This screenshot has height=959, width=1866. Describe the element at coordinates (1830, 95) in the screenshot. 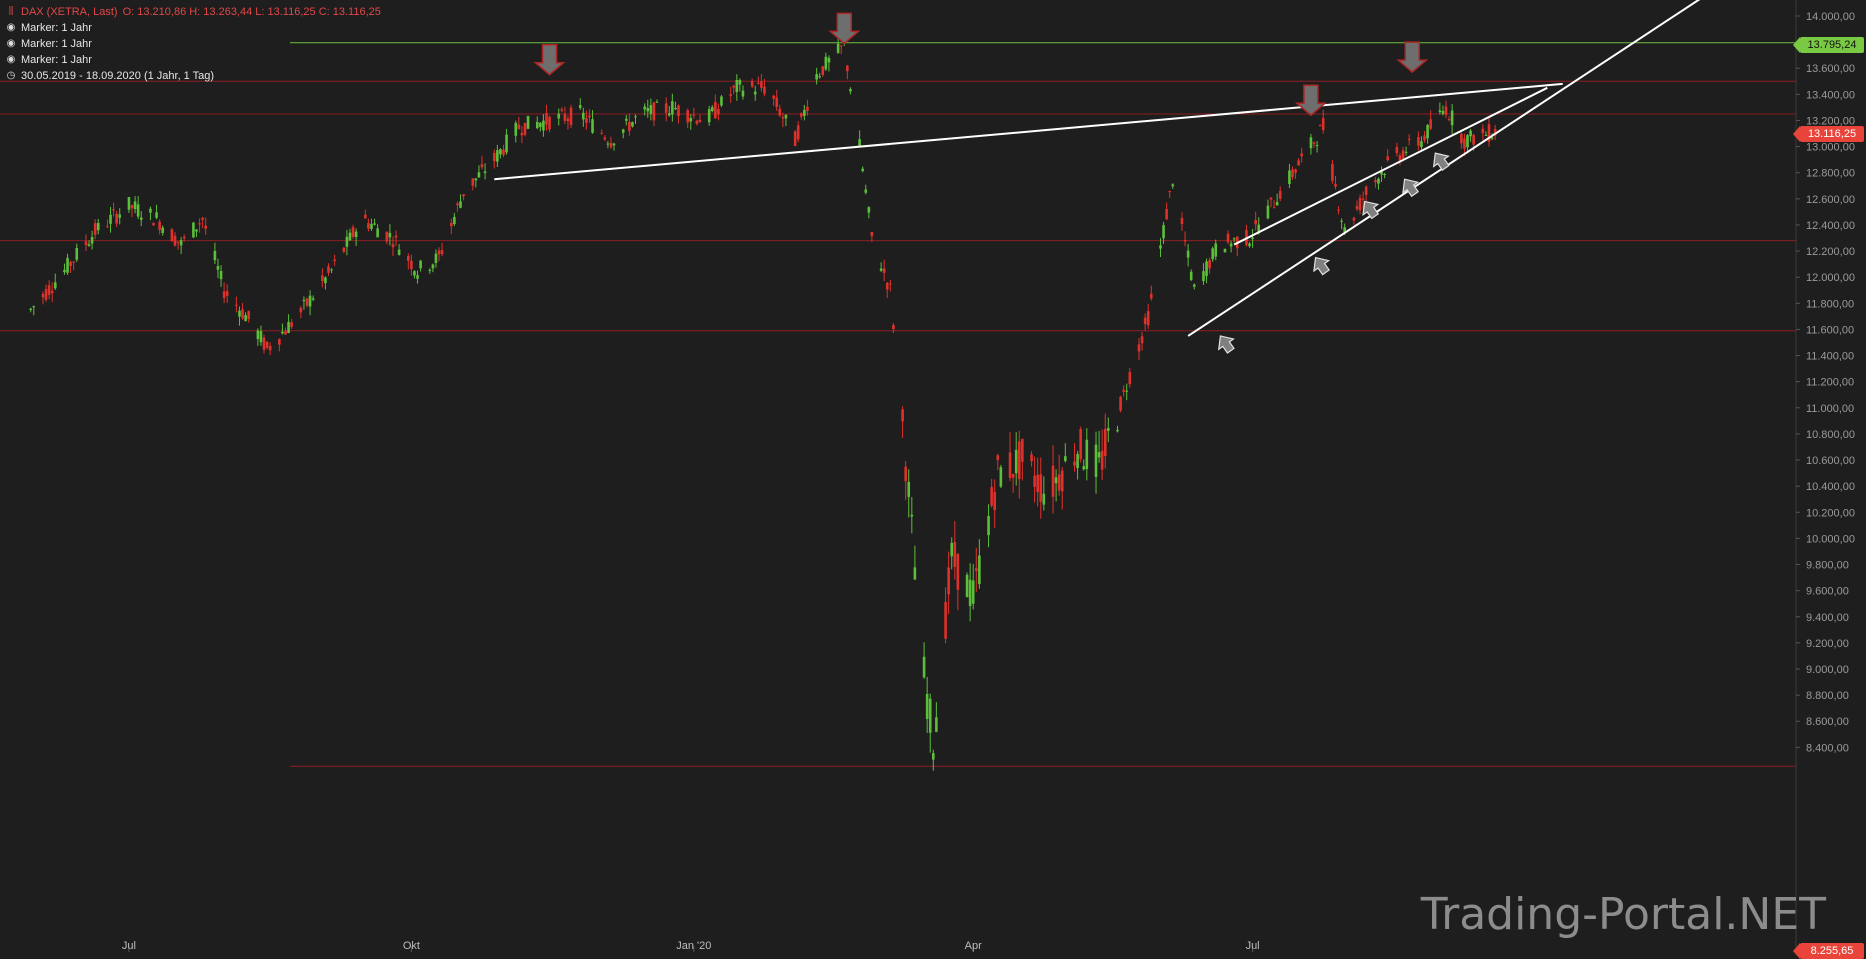

I see `price-tick-label: 13.400,00` at that location.